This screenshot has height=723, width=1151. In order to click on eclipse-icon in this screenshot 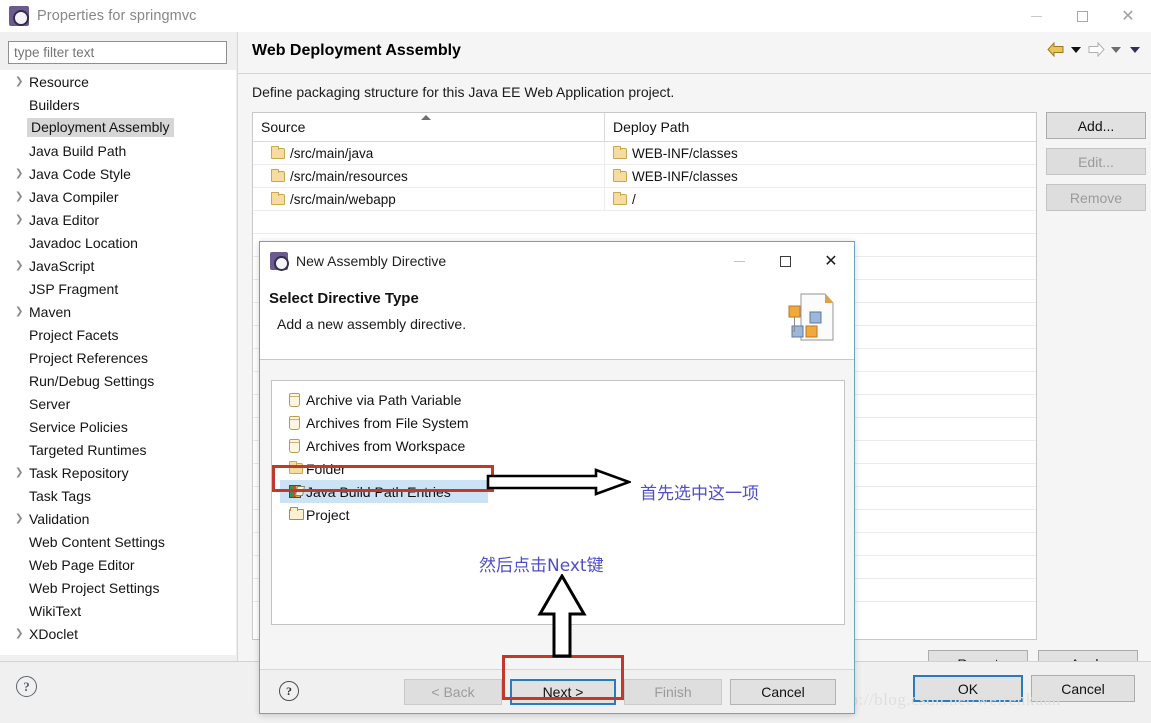, I will do `click(279, 261)`.